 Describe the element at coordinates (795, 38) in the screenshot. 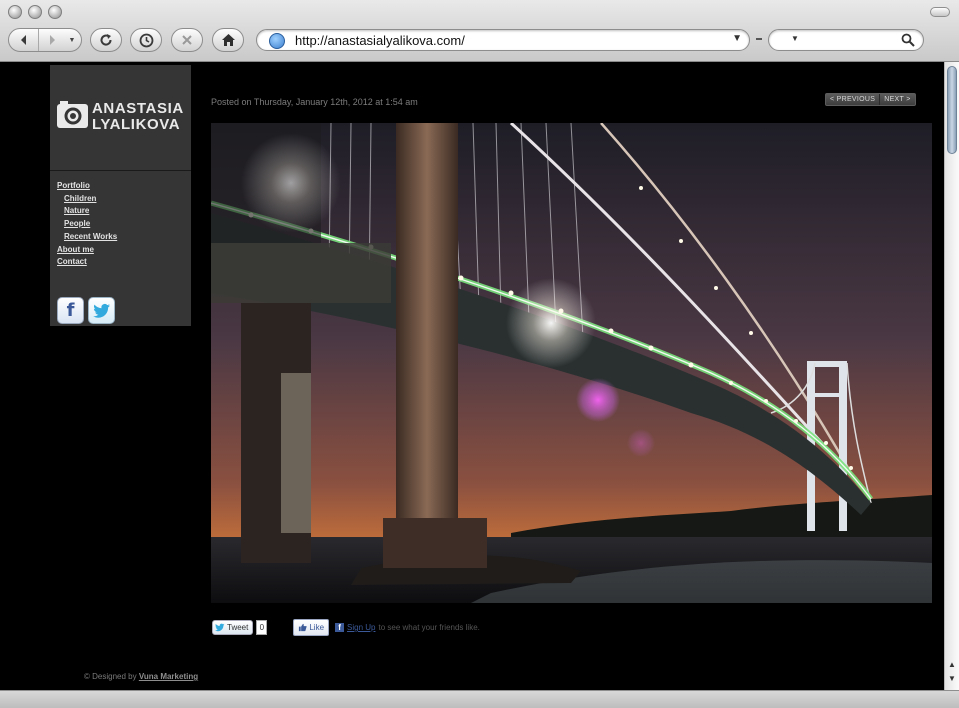

I see `search-engine-dropdown-icon: ▼` at that location.